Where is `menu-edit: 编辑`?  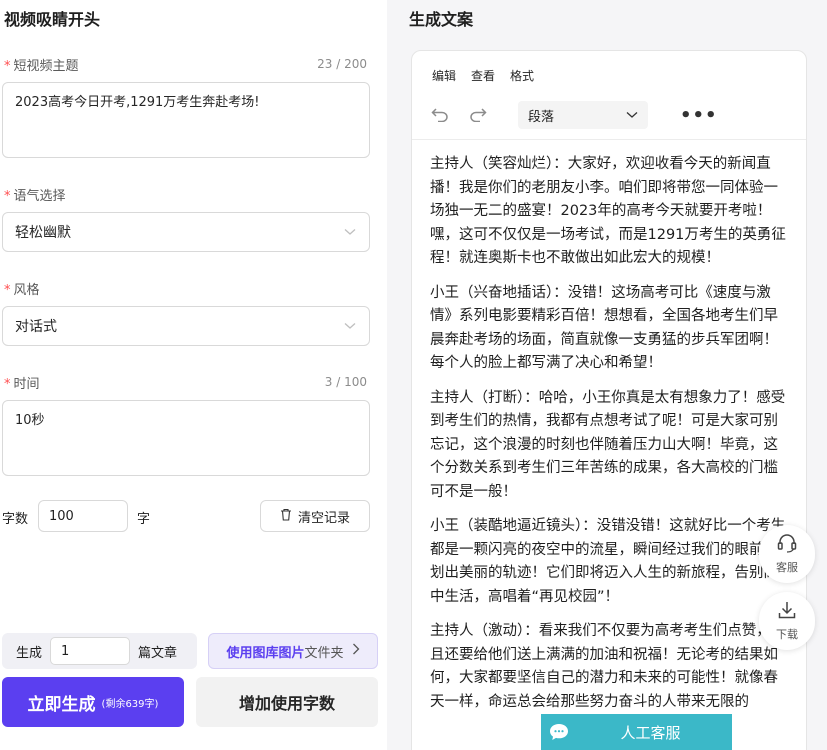
menu-edit: 编辑 is located at coordinates (444, 75).